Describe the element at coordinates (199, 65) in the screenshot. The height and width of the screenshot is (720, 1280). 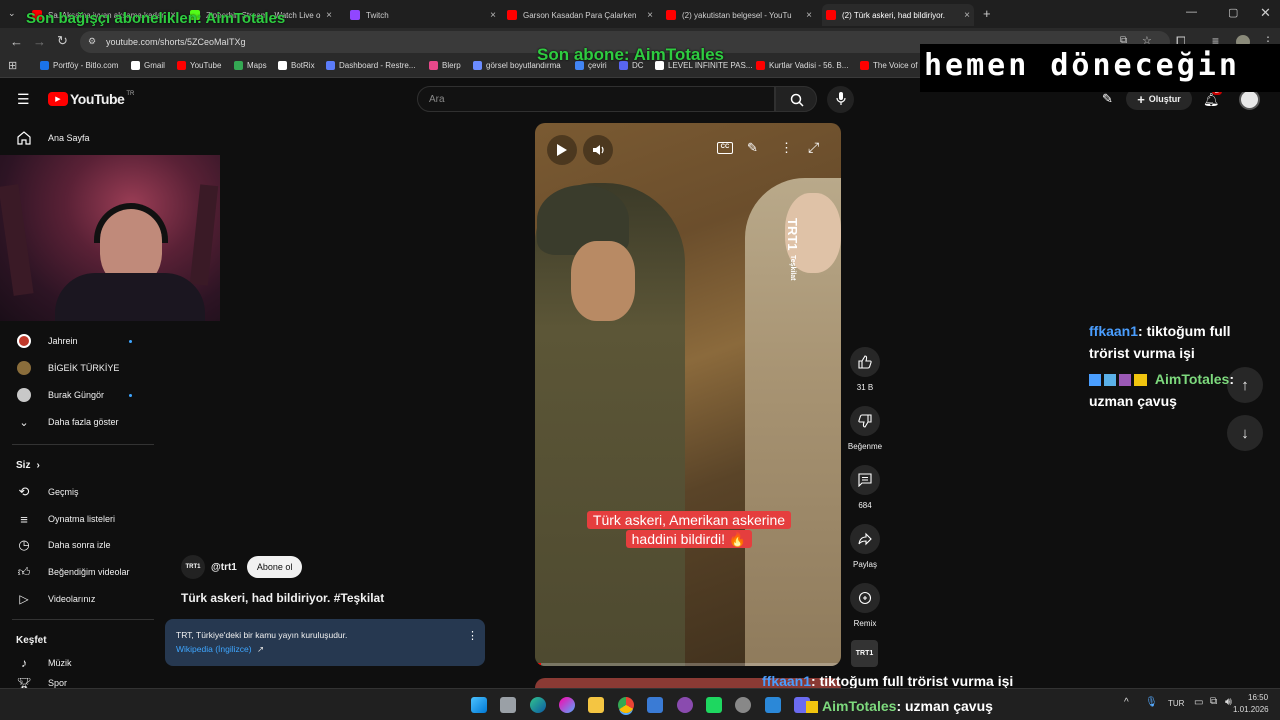
I see `bookmark-item: YouTube` at that location.